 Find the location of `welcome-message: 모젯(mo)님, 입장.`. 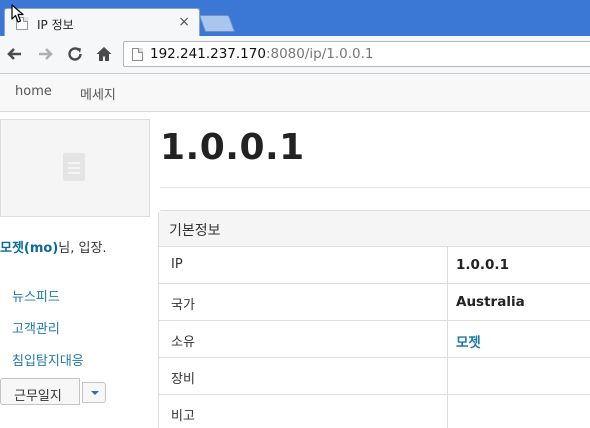

welcome-message: 모젯(mo)님, 입장. is located at coordinates (53, 246).